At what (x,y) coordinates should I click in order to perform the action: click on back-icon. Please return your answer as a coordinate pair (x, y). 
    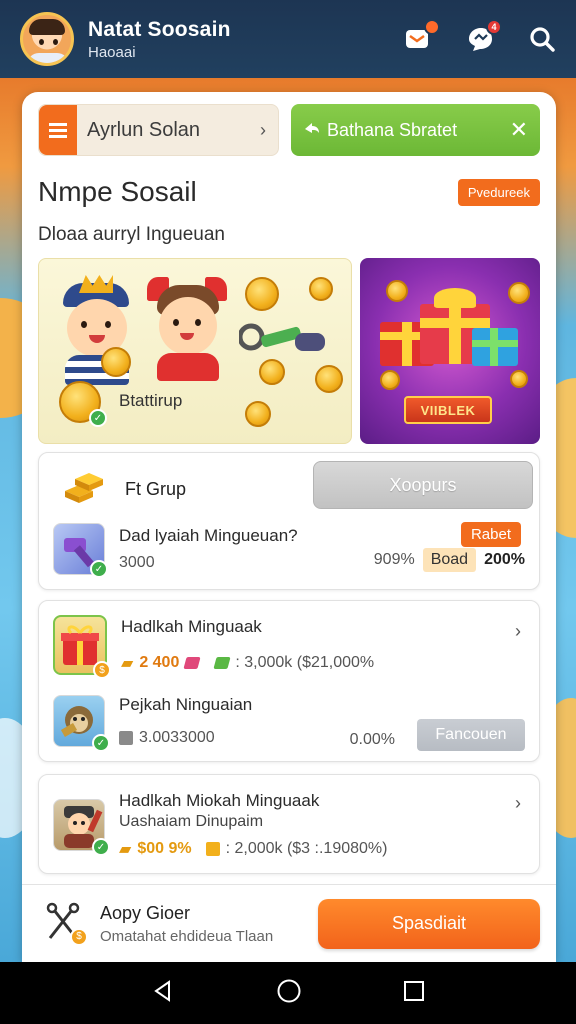
    Looking at the image, I should click on (163, 993).